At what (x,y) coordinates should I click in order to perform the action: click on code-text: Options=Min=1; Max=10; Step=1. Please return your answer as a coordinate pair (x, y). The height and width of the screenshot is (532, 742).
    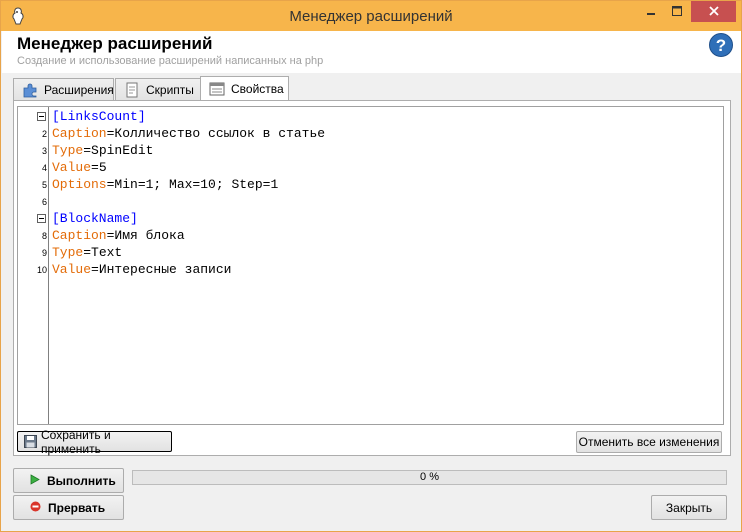
    Looking at the image, I should click on (165, 184).